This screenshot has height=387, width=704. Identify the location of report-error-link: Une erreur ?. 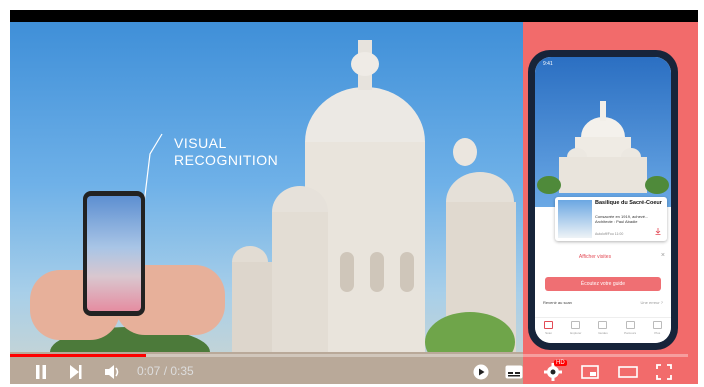
(652, 302).